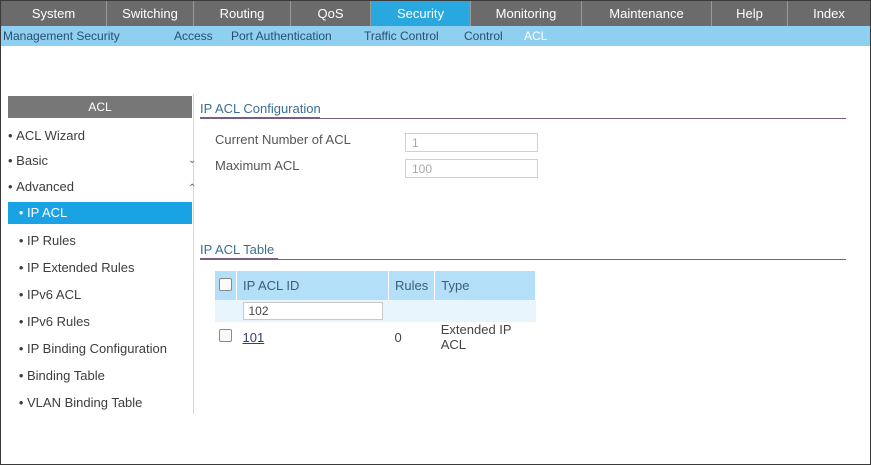  What do you see at coordinates (331, 13) in the screenshot?
I see `tab-qos: QoS` at bounding box center [331, 13].